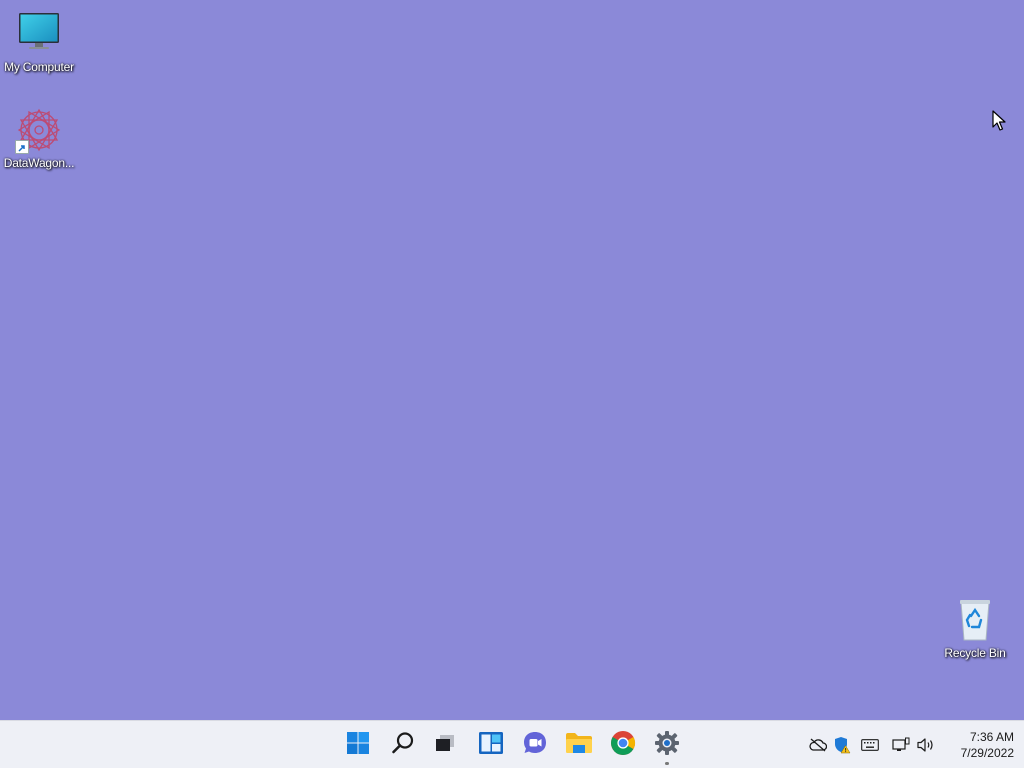 The width and height of the screenshot is (1024, 768). What do you see at coordinates (987, 753) in the screenshot?
I see `clock-date: 7/29/2022` at bounding box center [987, 753].